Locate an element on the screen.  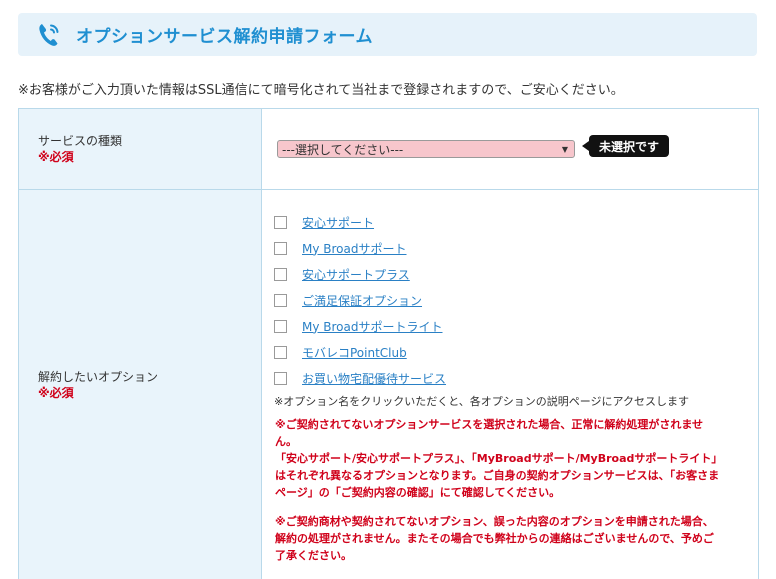
option-link: お買い物宅配優待サービス is located at coordinates (374, 378).